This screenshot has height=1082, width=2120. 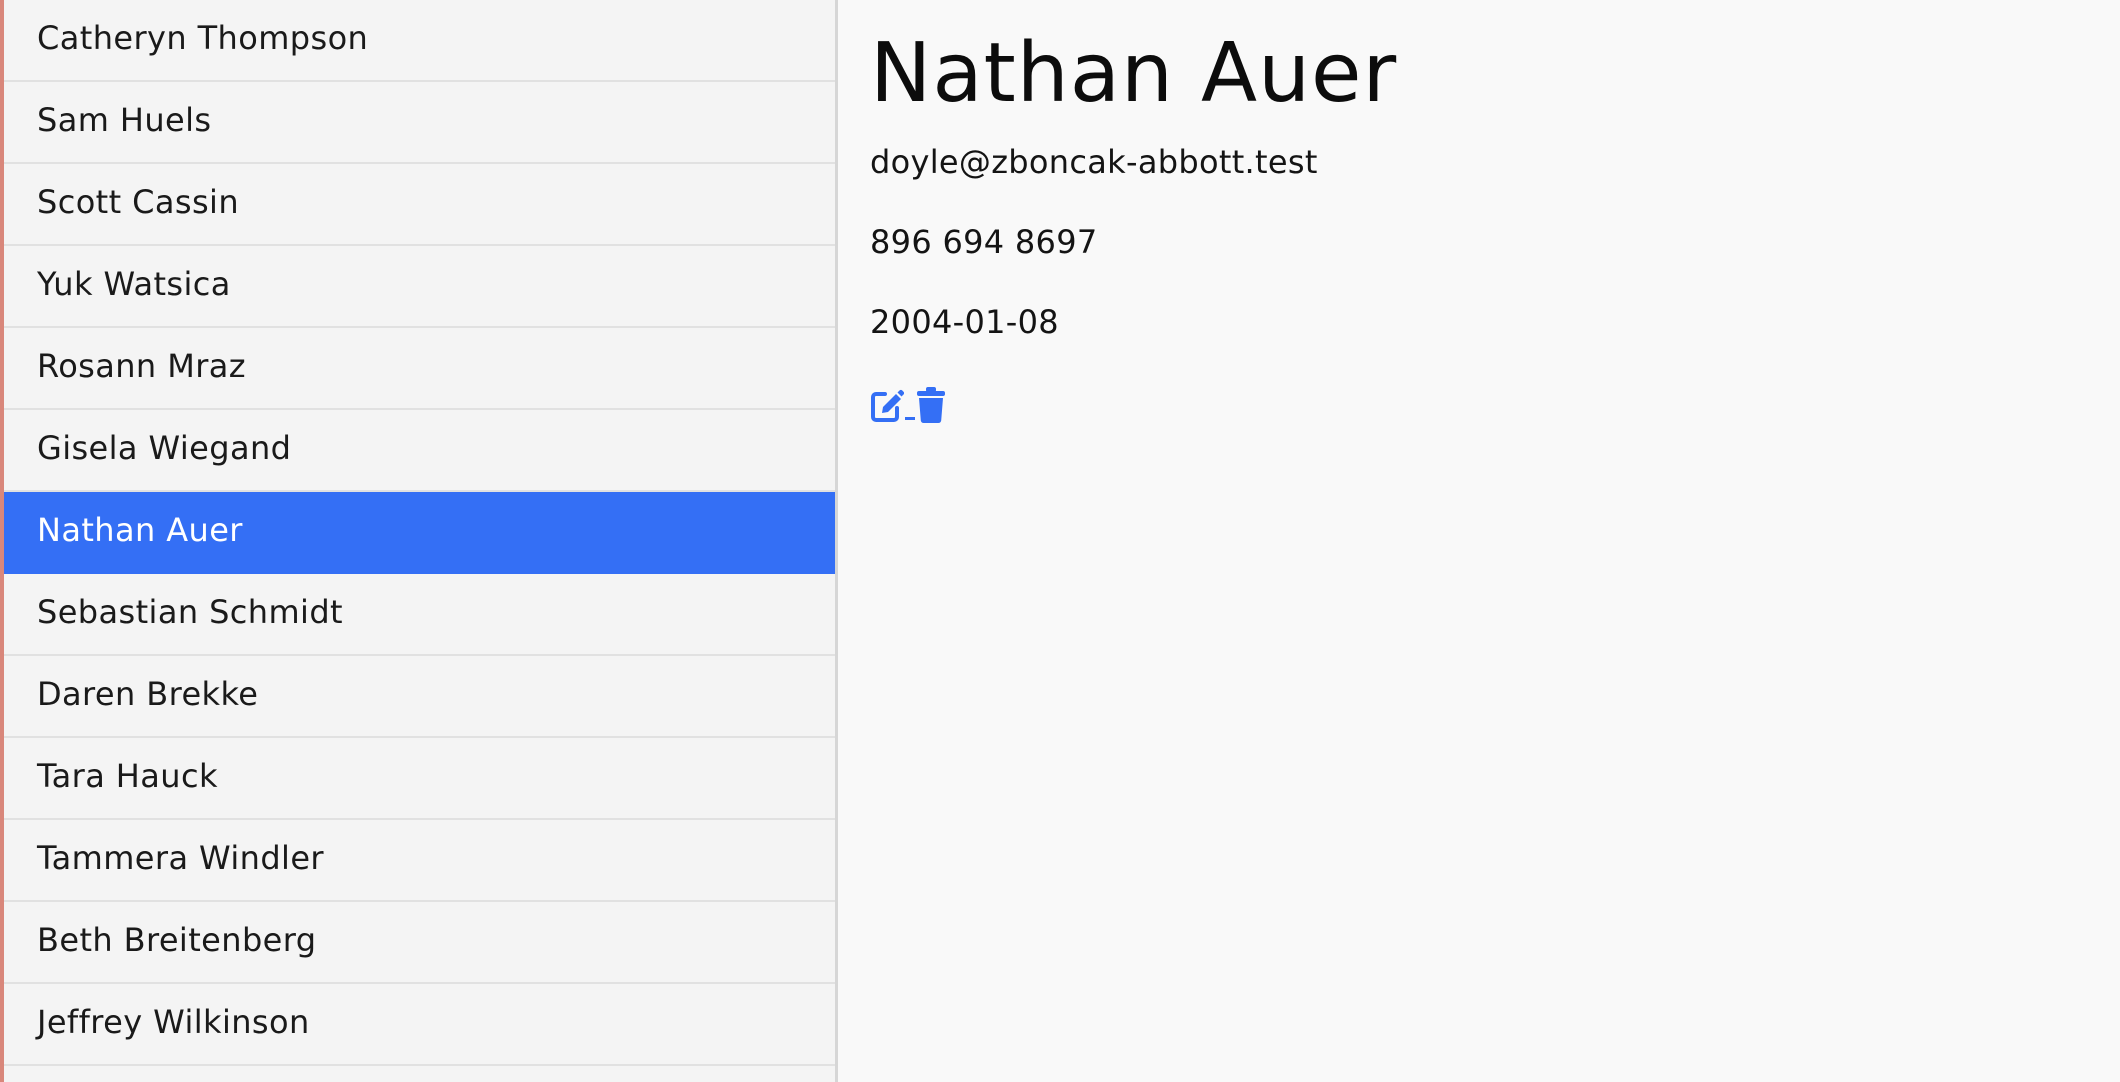 I want to click on contact-list-item: Sam Huels, so click(x=419, y=123).